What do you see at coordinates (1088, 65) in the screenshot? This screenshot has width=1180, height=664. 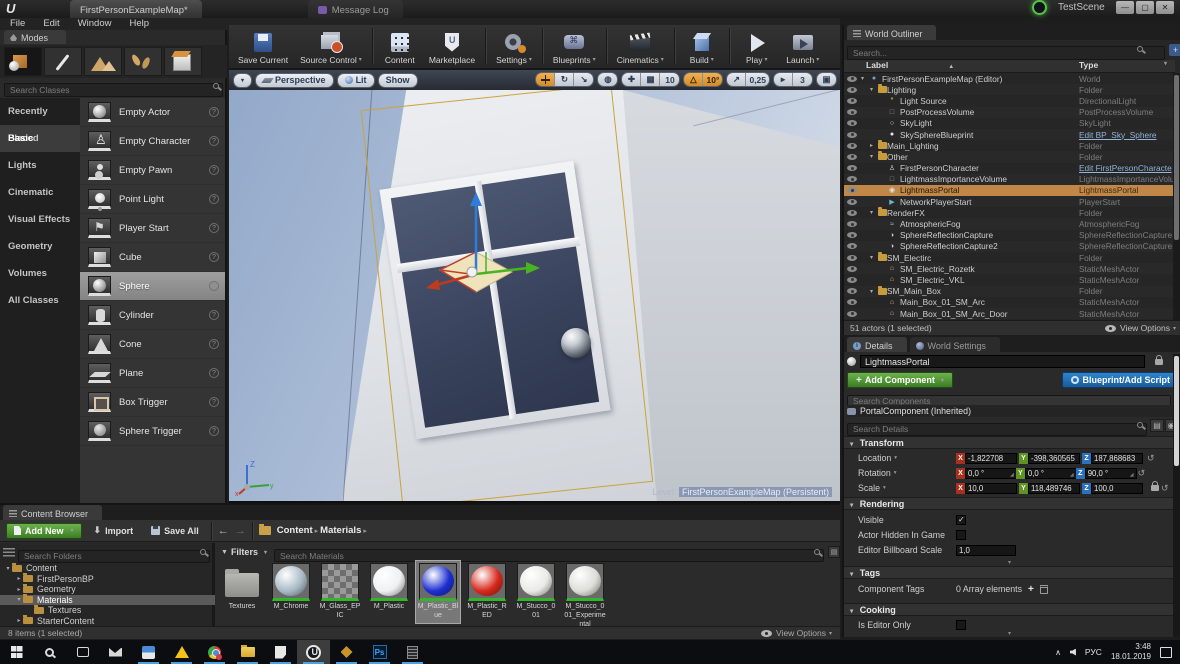 I see `type-column-header: Type` at bounding box center [1088, 65].